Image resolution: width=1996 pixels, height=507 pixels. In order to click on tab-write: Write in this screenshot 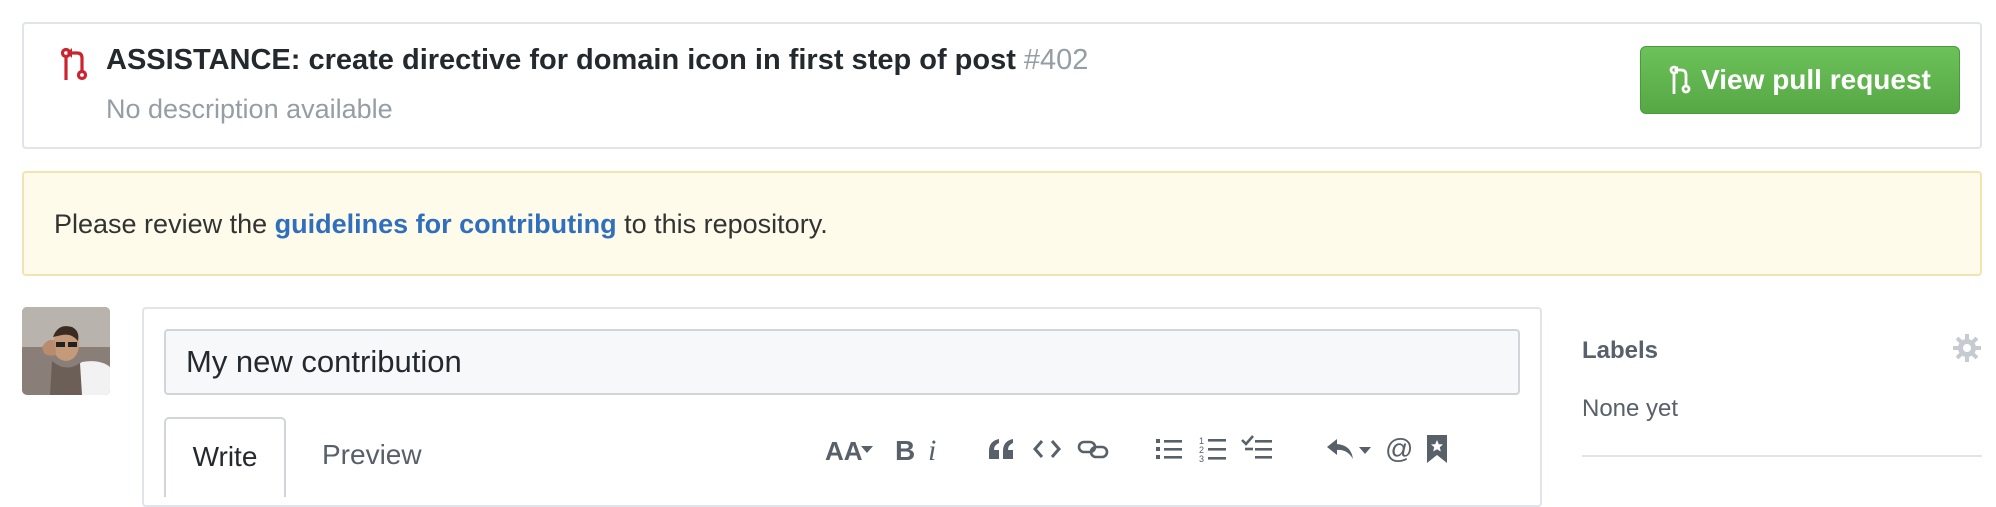, I will do `click(225, 457)`.